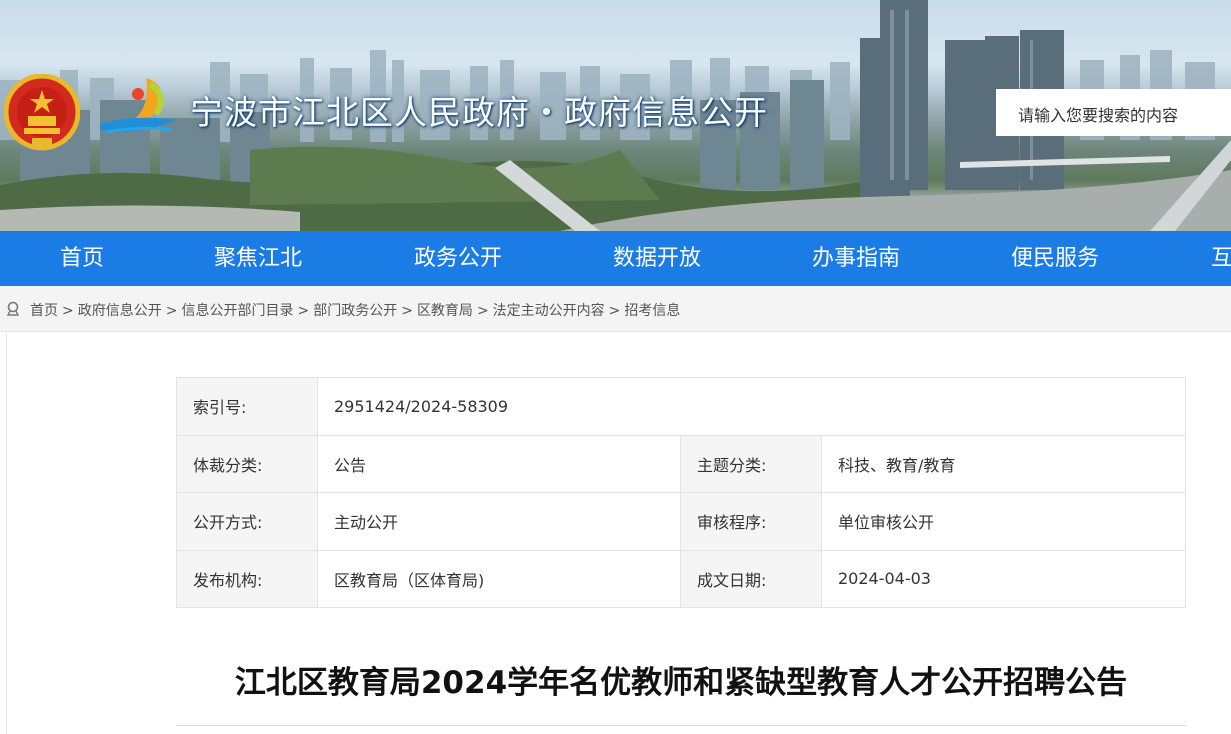 The image size is (1231, 734). What do you see at coordinates (1055, 258) in the screenshot?
I see `nav-item-public-service: 便民服务` at bounding box center [1055, 258].